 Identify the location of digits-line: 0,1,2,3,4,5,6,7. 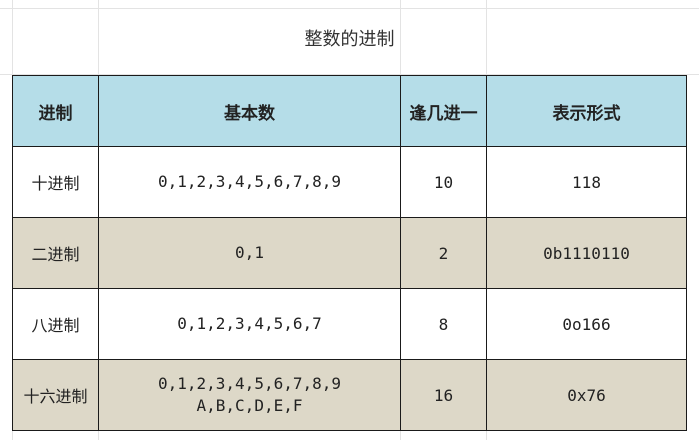
(249, 323).